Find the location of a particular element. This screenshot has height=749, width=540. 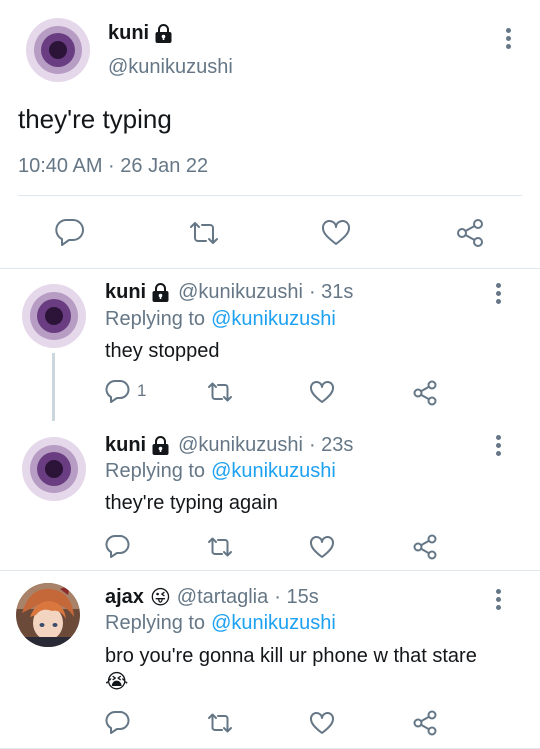

display-name: ajax is located at coordinates (124, 597).